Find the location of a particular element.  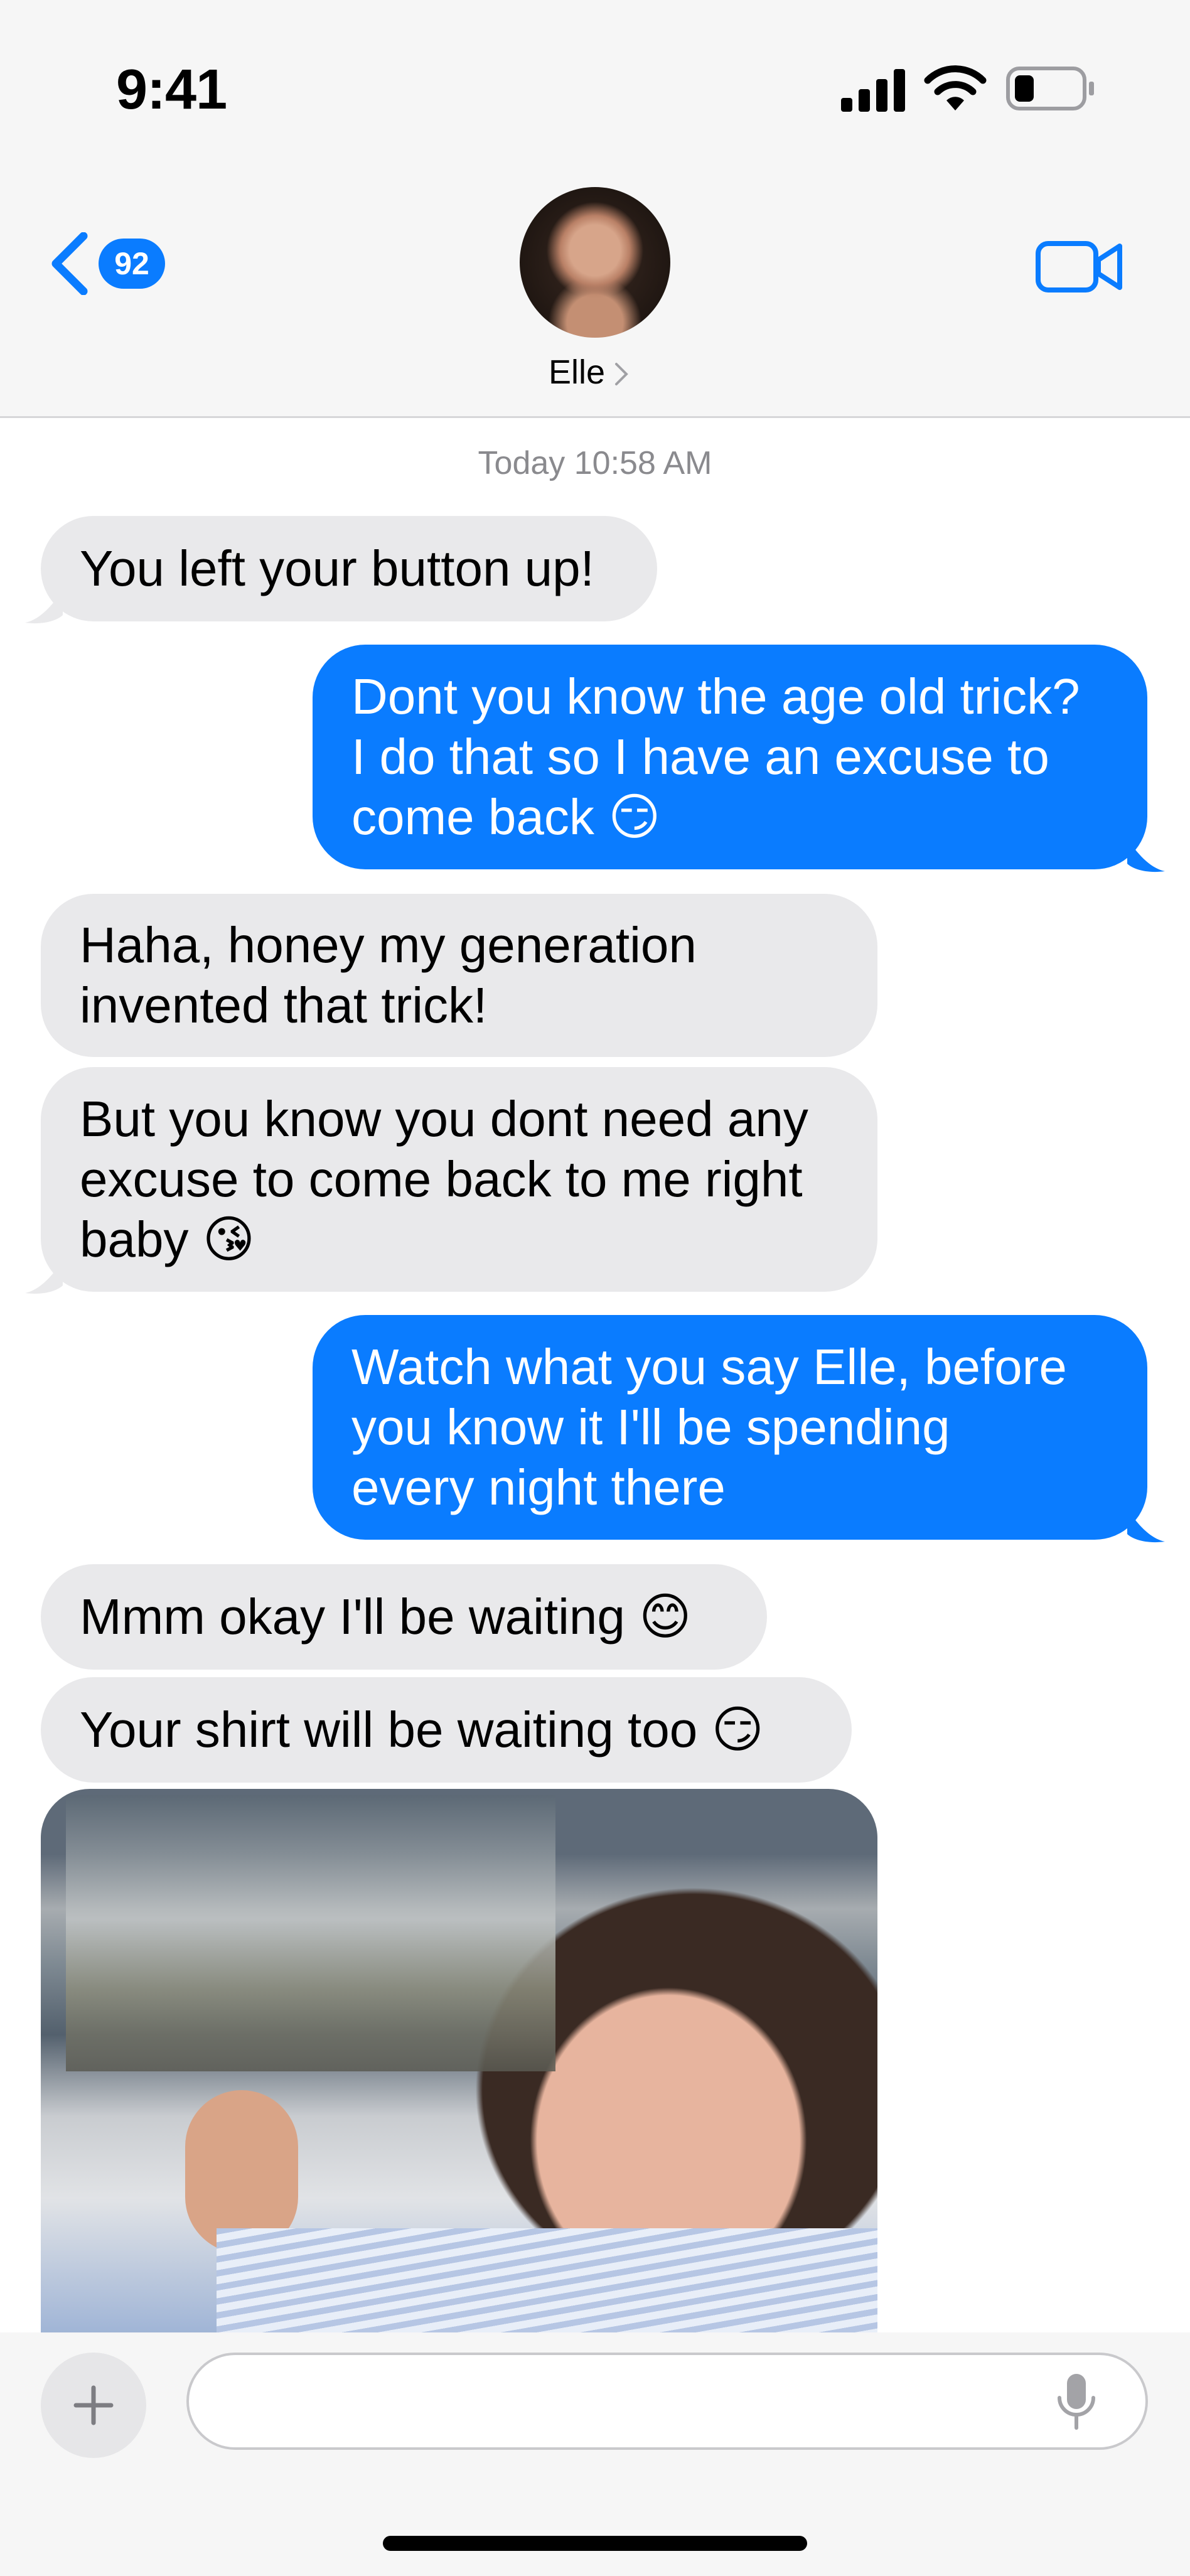

wifi-icon is located at coordinates (955, 88).